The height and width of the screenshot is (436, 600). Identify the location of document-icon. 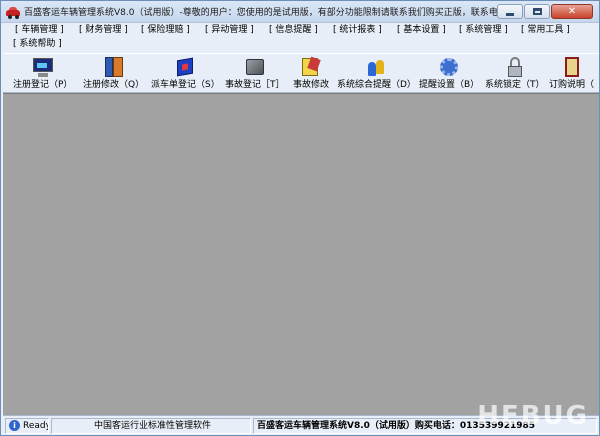
(311, 67).